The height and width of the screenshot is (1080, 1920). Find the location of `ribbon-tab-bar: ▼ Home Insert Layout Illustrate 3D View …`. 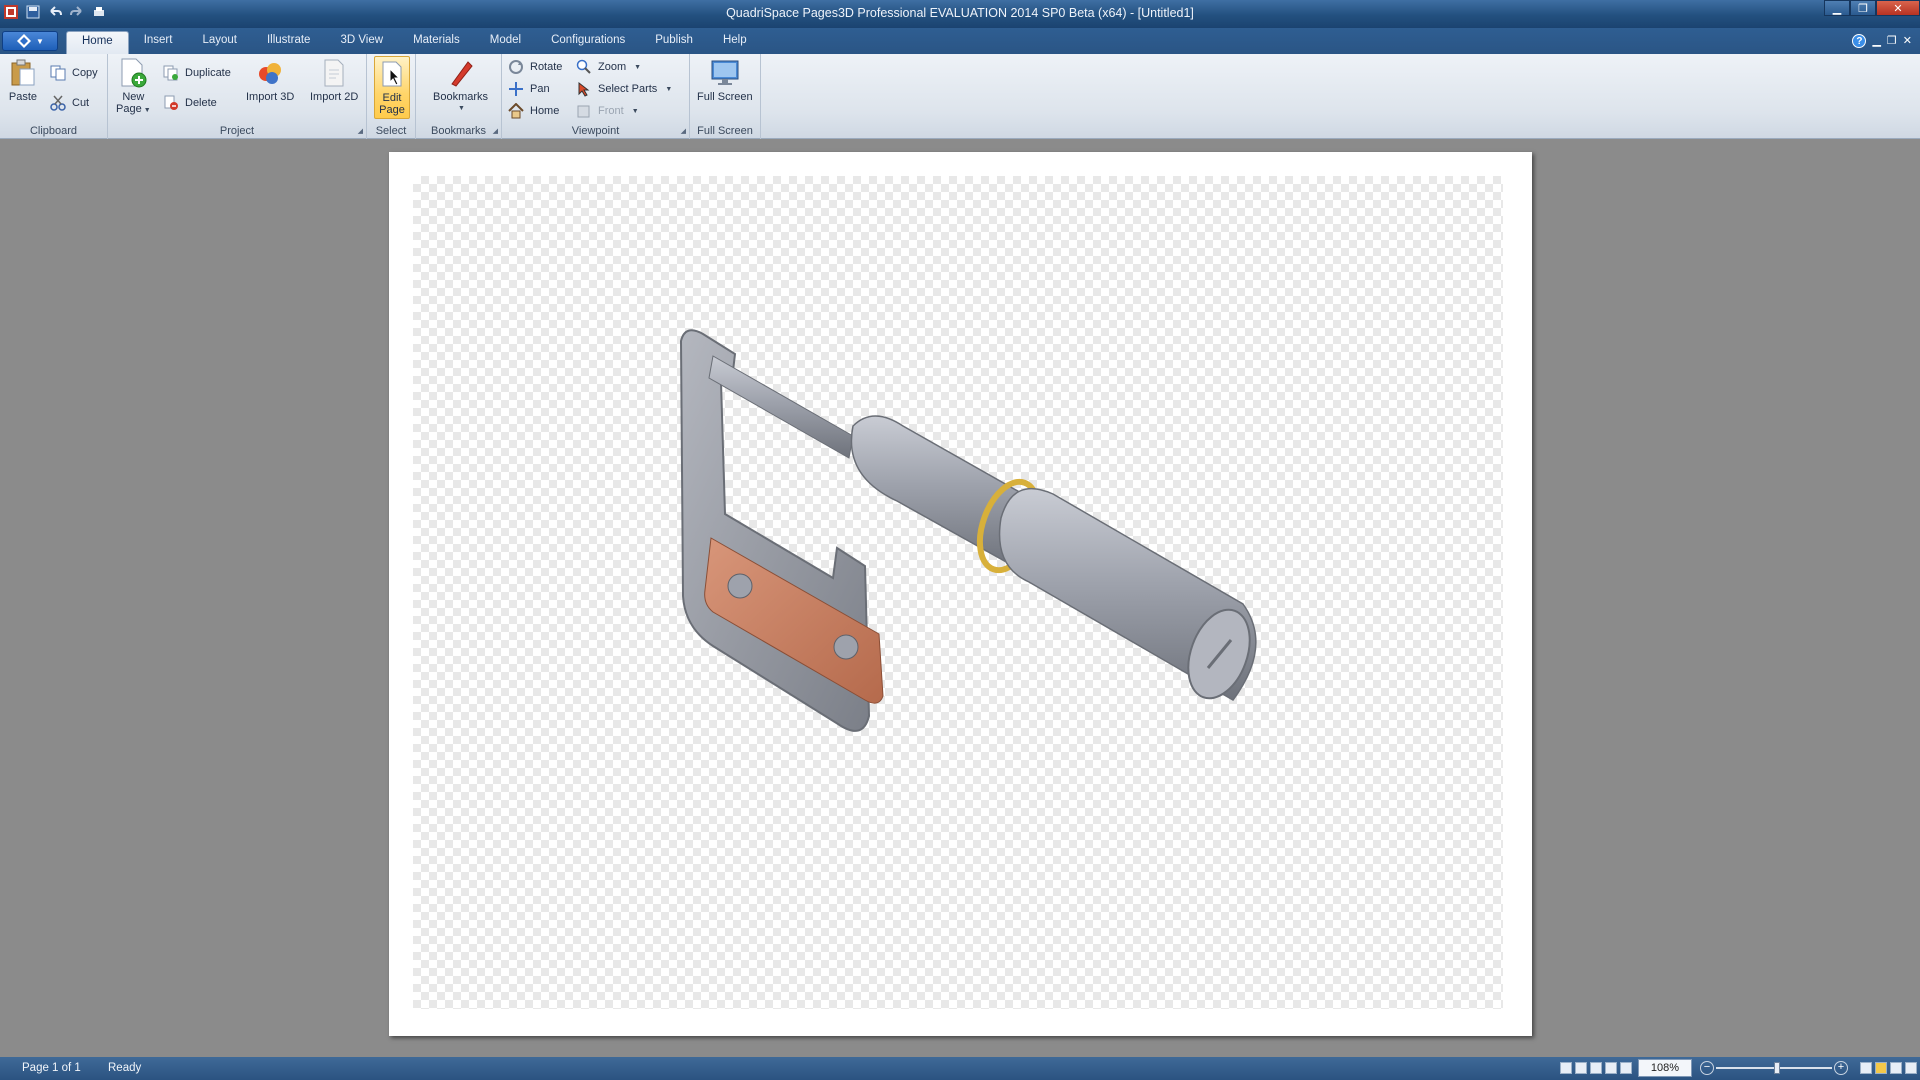

ribbon-tab-bar: ▼ Home Insert Layout Illustrate 3D View … is located at coordinates (960, 41).